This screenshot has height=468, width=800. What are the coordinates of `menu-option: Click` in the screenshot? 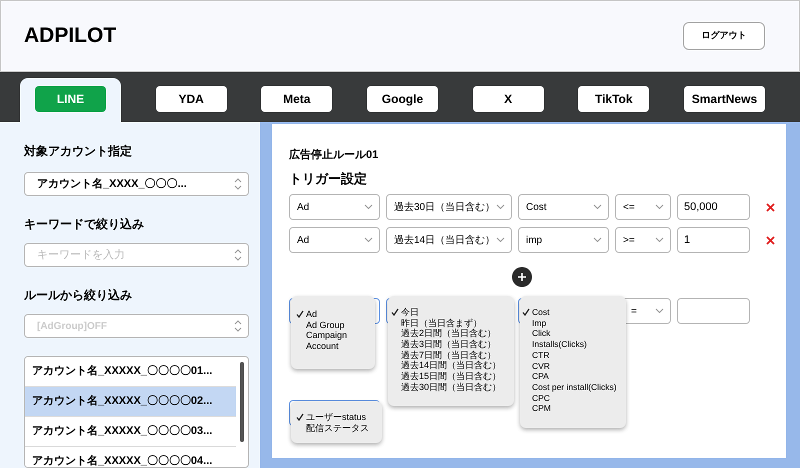 It's located at (541, 333).